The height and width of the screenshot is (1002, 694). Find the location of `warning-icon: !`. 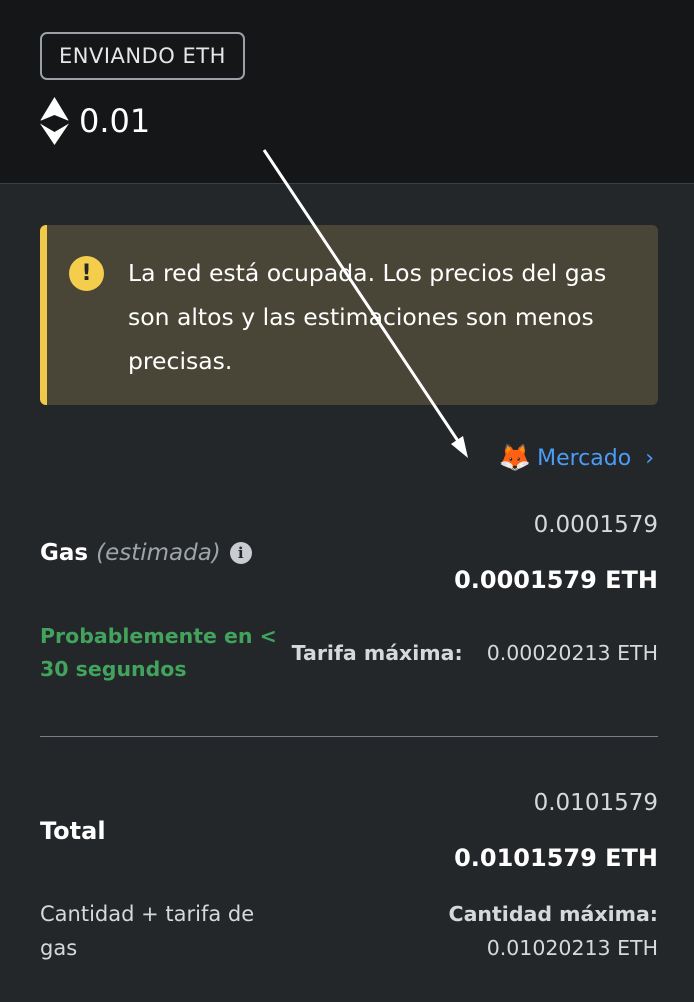

warning-icon: ! is located at coordinates (86, 273).